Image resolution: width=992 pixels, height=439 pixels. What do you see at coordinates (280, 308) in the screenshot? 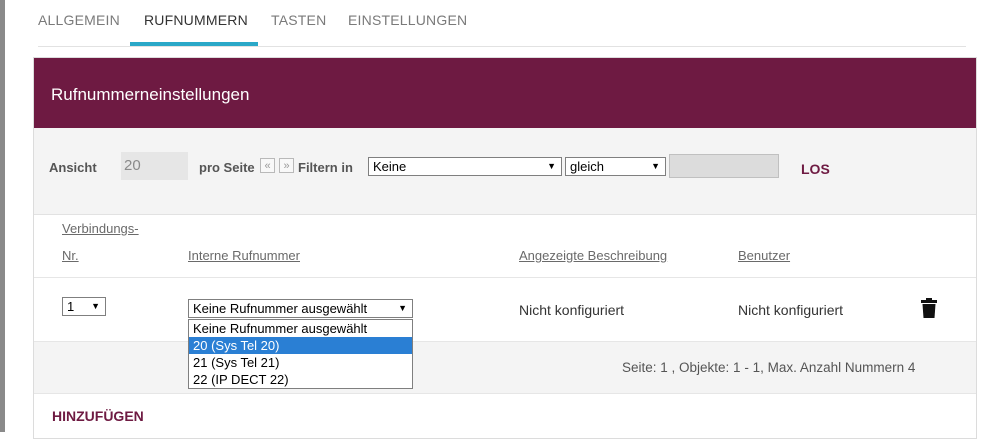
I see `internal-number-value: Keine Rufnummer ausgewählt` at bounding box center [280, 308].